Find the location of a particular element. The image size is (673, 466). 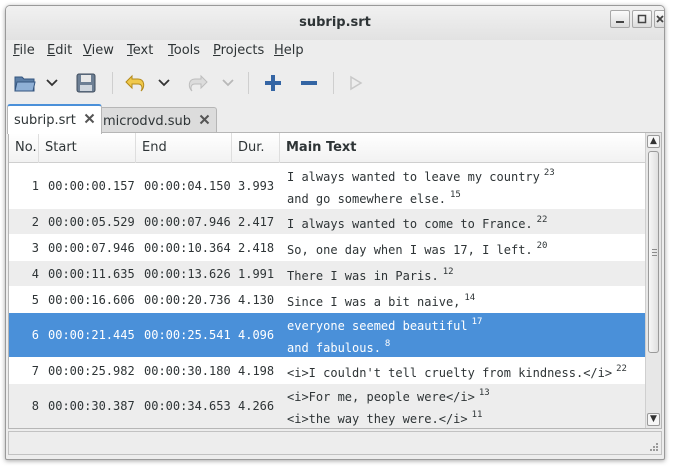

menu-help: Help is located at coordinates (289, 50).